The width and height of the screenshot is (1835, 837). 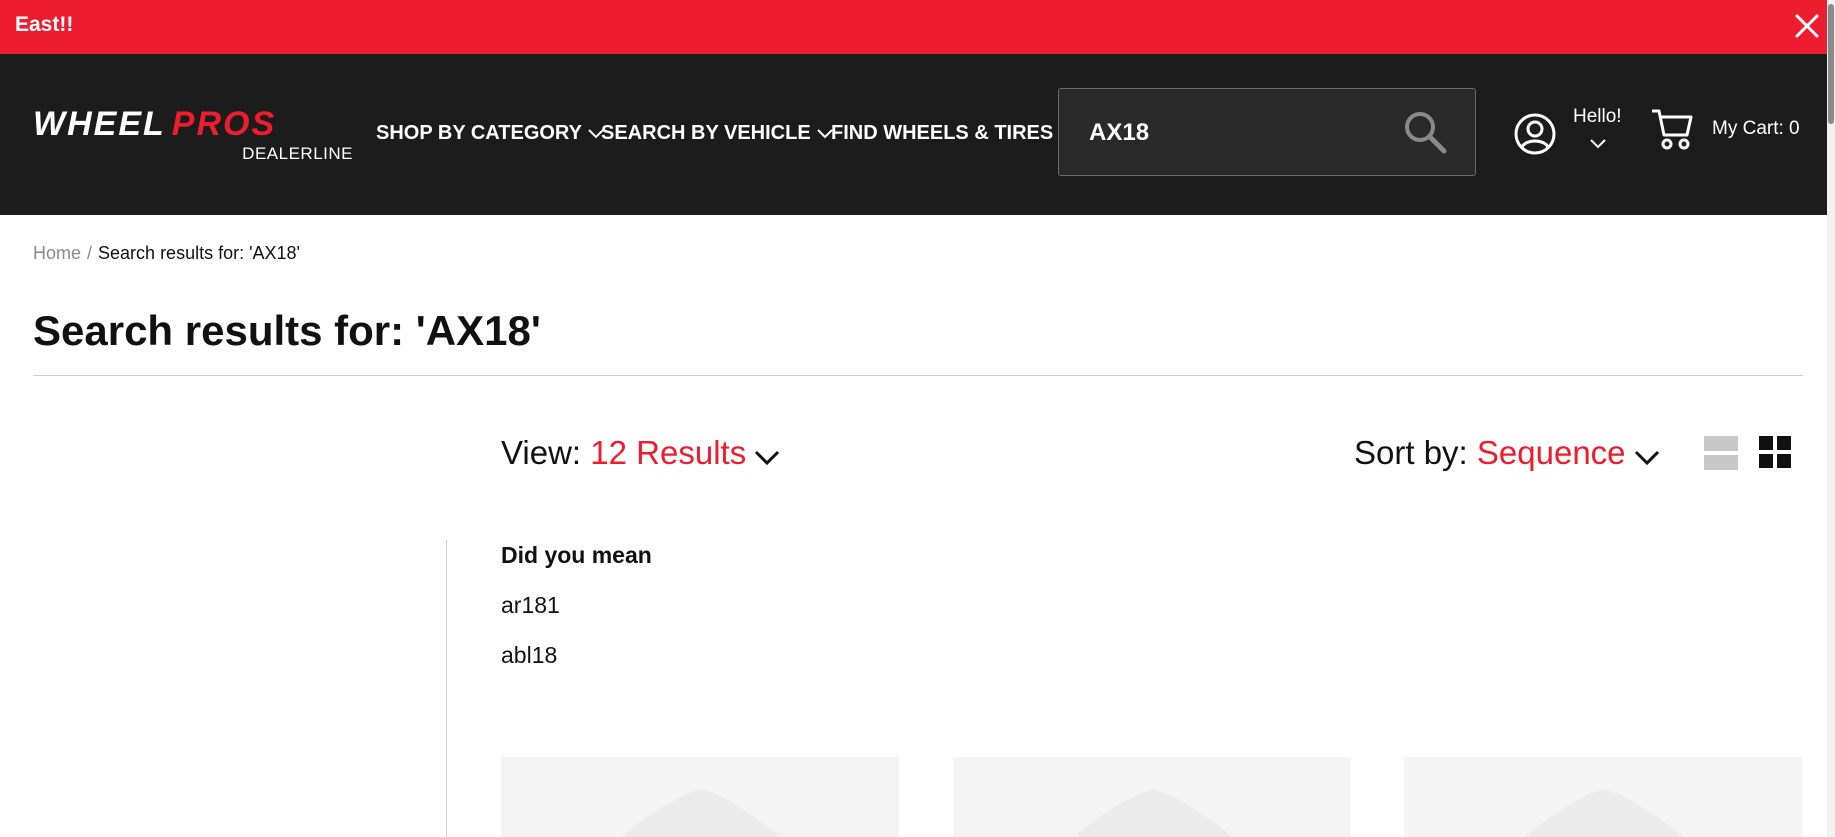 I want to click on breadcrumb: Home / Search results for: 'AX18', so click(x=166, y=253).